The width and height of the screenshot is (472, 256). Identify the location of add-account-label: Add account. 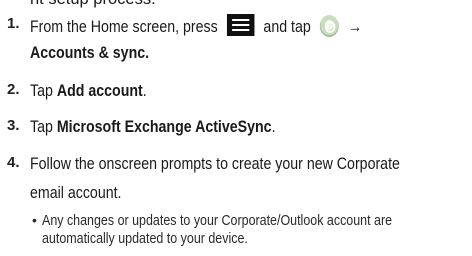
(99, 91).